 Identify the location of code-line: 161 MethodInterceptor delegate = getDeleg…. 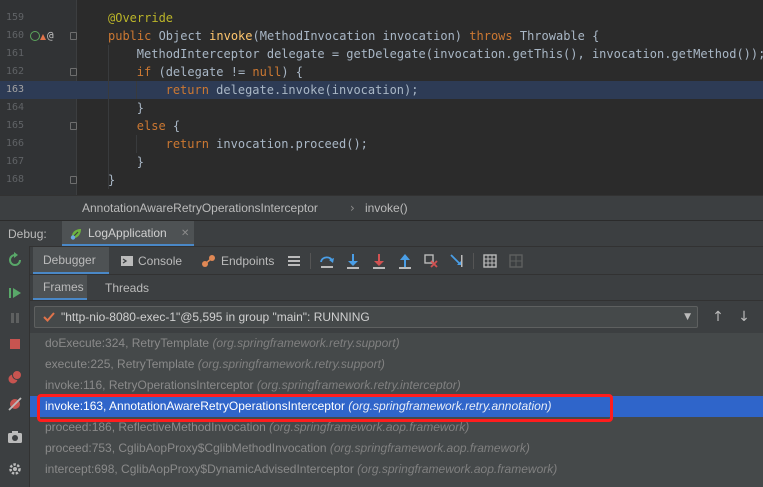
(381, 54).